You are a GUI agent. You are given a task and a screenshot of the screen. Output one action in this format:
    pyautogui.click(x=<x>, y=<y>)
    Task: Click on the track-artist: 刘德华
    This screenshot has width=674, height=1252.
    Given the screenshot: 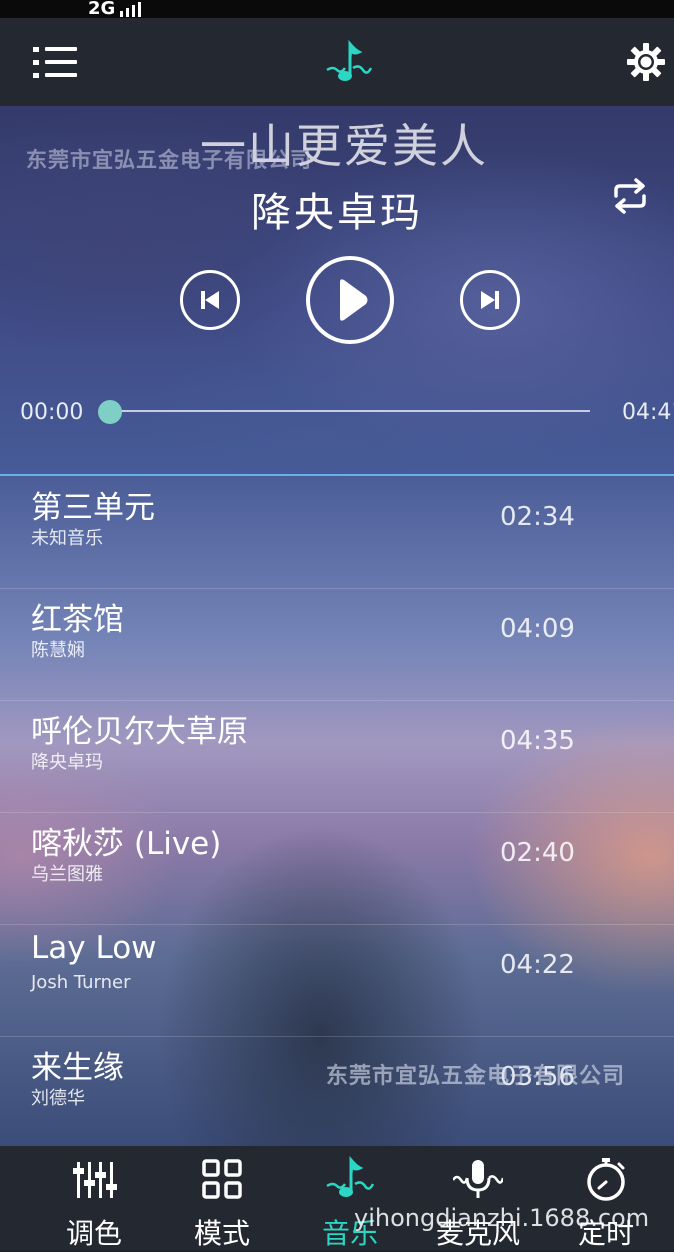 What is the action you would take?
    pyautogui.click(x=58, y=1098)
    